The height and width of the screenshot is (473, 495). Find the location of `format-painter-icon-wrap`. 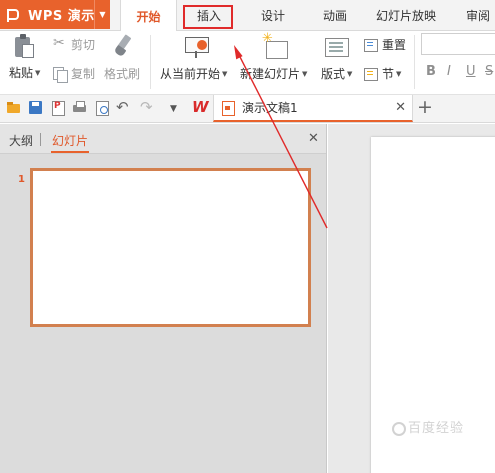

format-painter-icon-wrap is located at coordinates (124, 46).